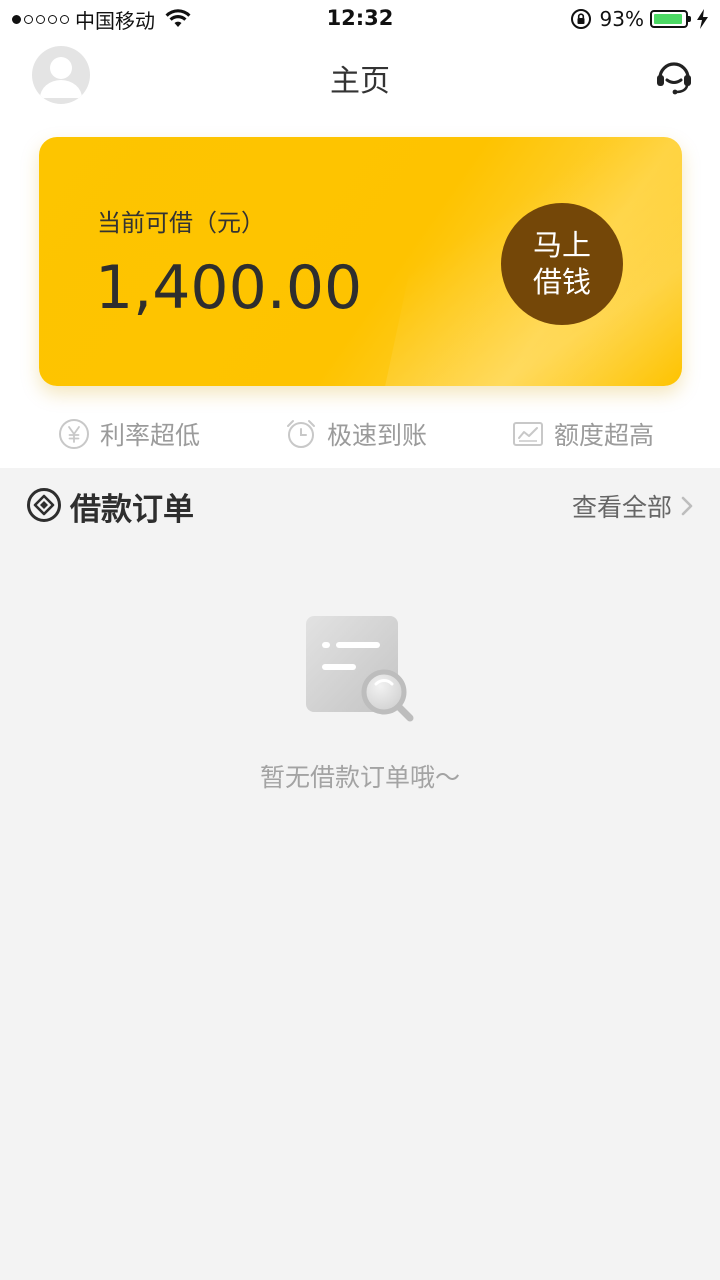 Image resolution: width=720 pixels, height=1280 pixels. I want to click on battery-icon, so click(670, 19).